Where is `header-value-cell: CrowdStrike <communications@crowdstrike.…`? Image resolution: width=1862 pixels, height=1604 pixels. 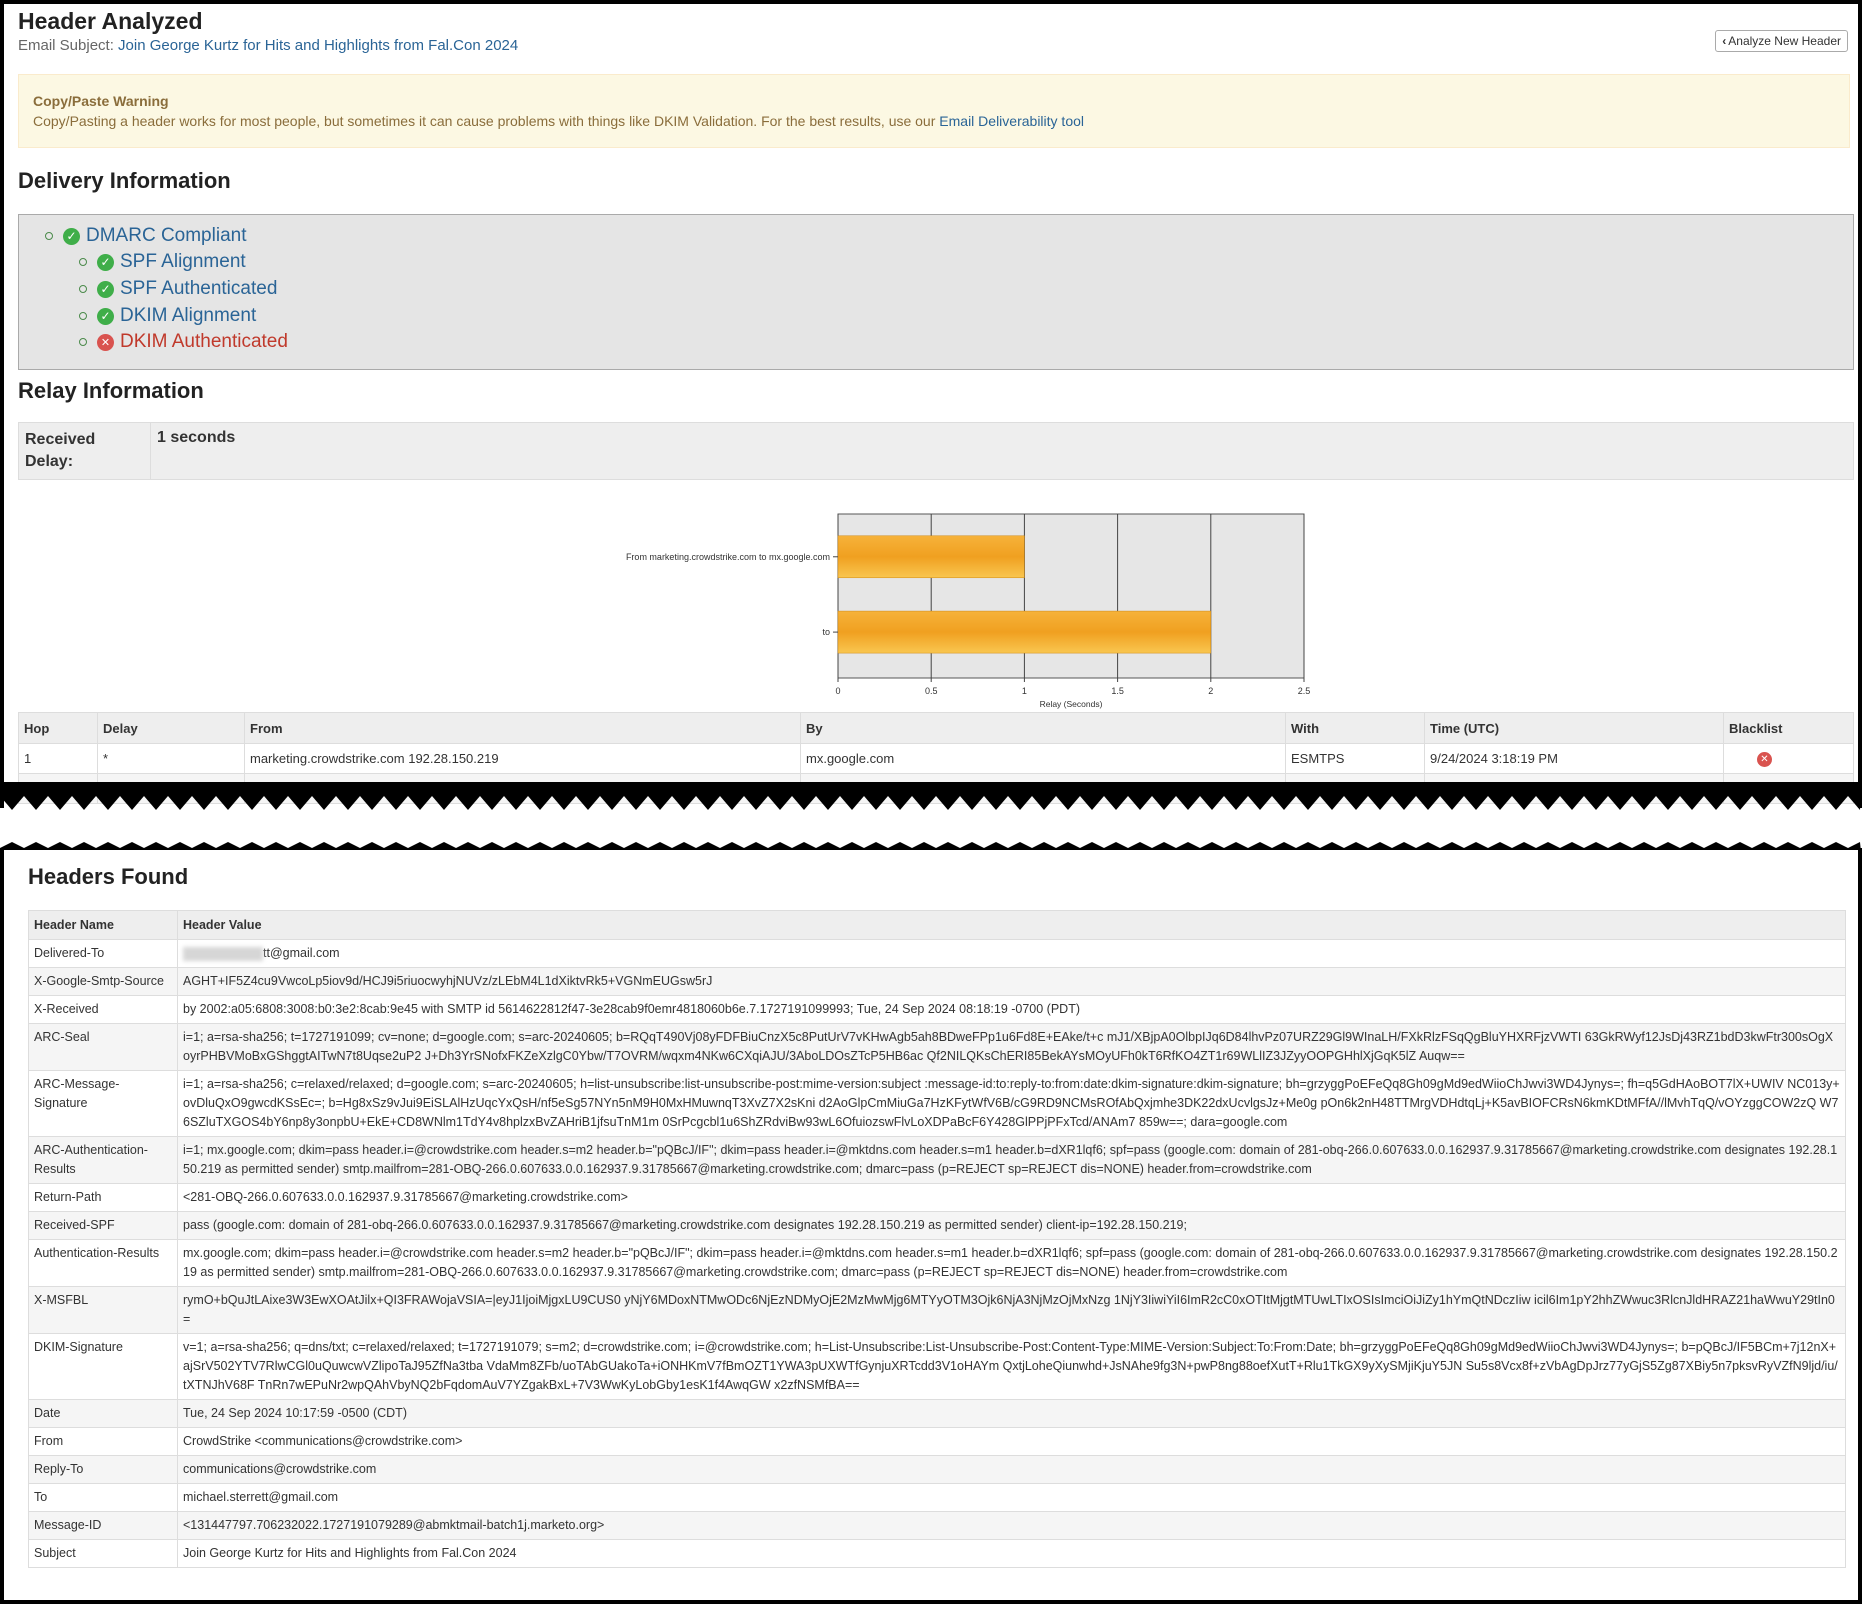 header-value-cell: CrowdStrike <communications@crowdstrike.… is located at coordinates (1011, 1441).